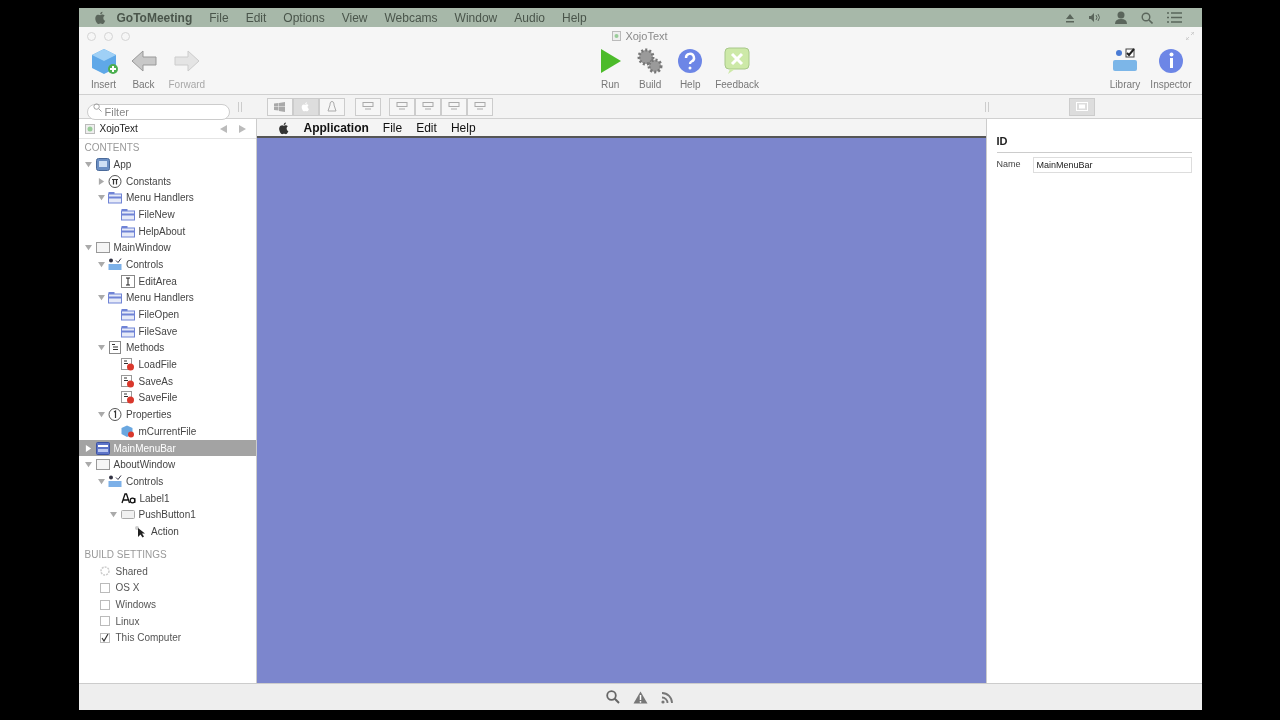  Describe the element at coordinates (167, 281) in the screenshot. I see `tree-item: EditArea` at that location.